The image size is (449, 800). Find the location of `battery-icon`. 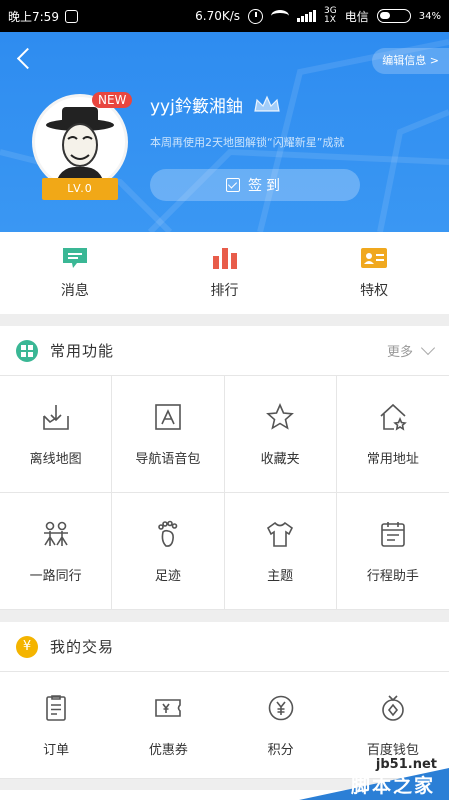

battery-icon is located at coordinates (393, 16).